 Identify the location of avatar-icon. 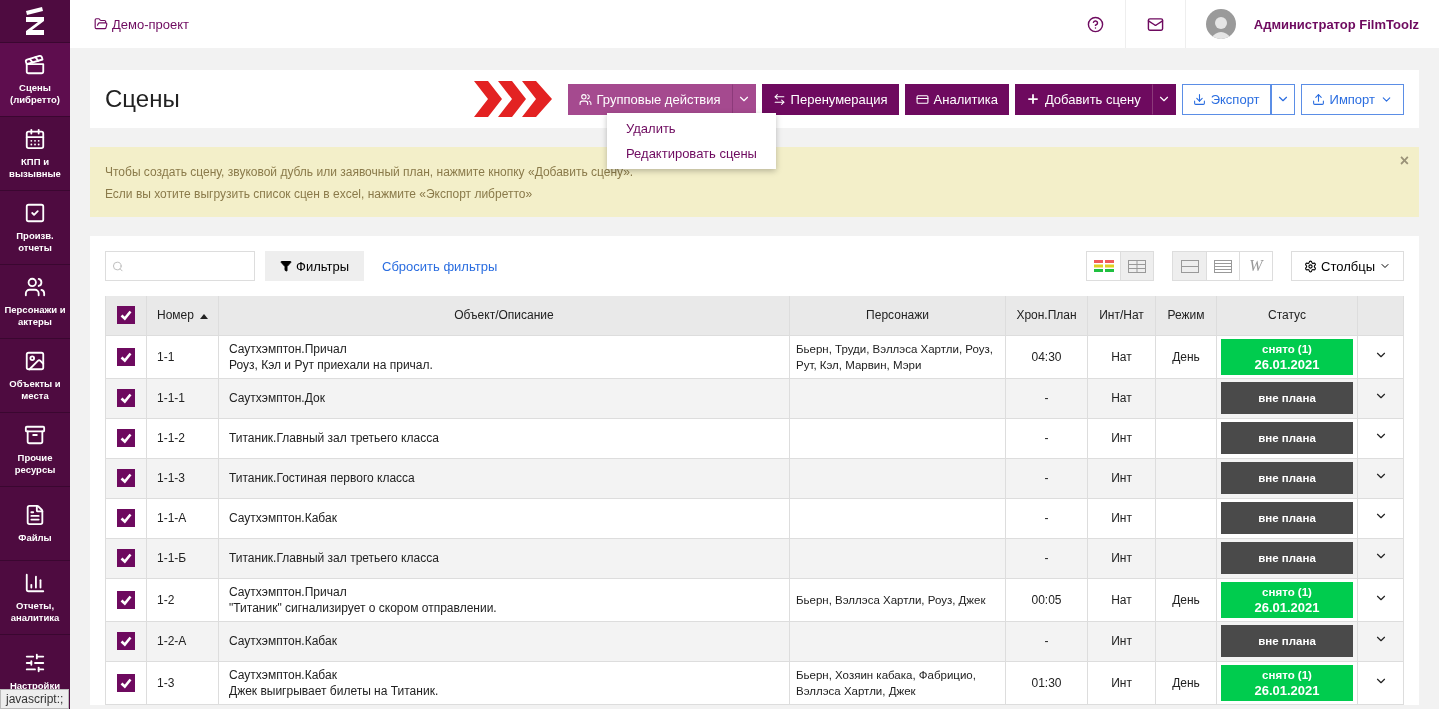
(1220, 24).